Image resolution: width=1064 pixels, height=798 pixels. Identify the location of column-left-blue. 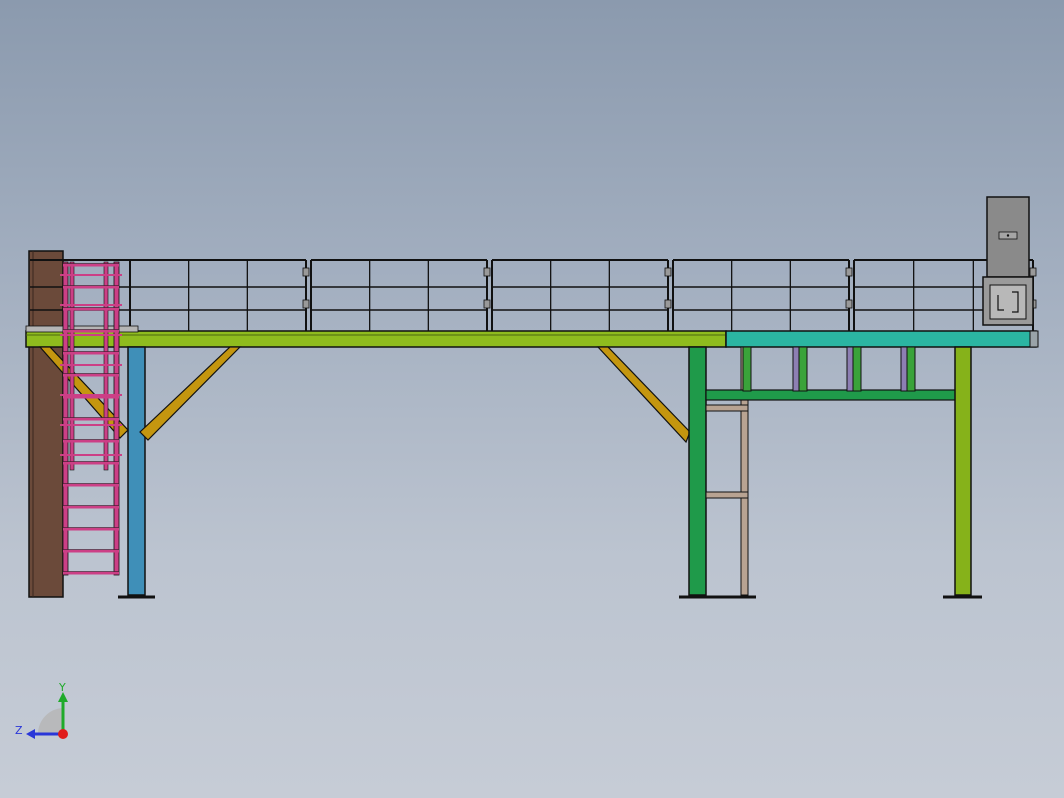
(136, 472).